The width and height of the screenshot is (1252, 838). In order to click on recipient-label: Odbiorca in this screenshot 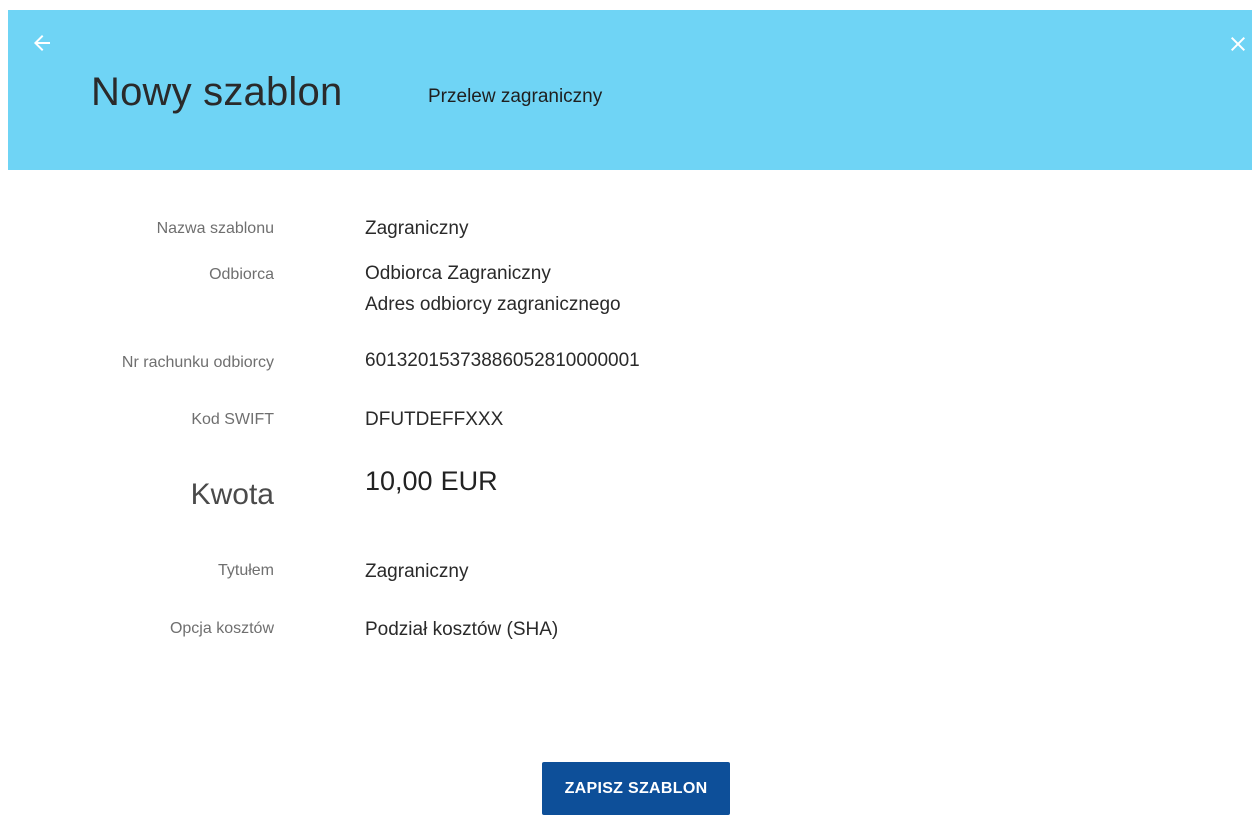, I will do `click(241, 274)`.